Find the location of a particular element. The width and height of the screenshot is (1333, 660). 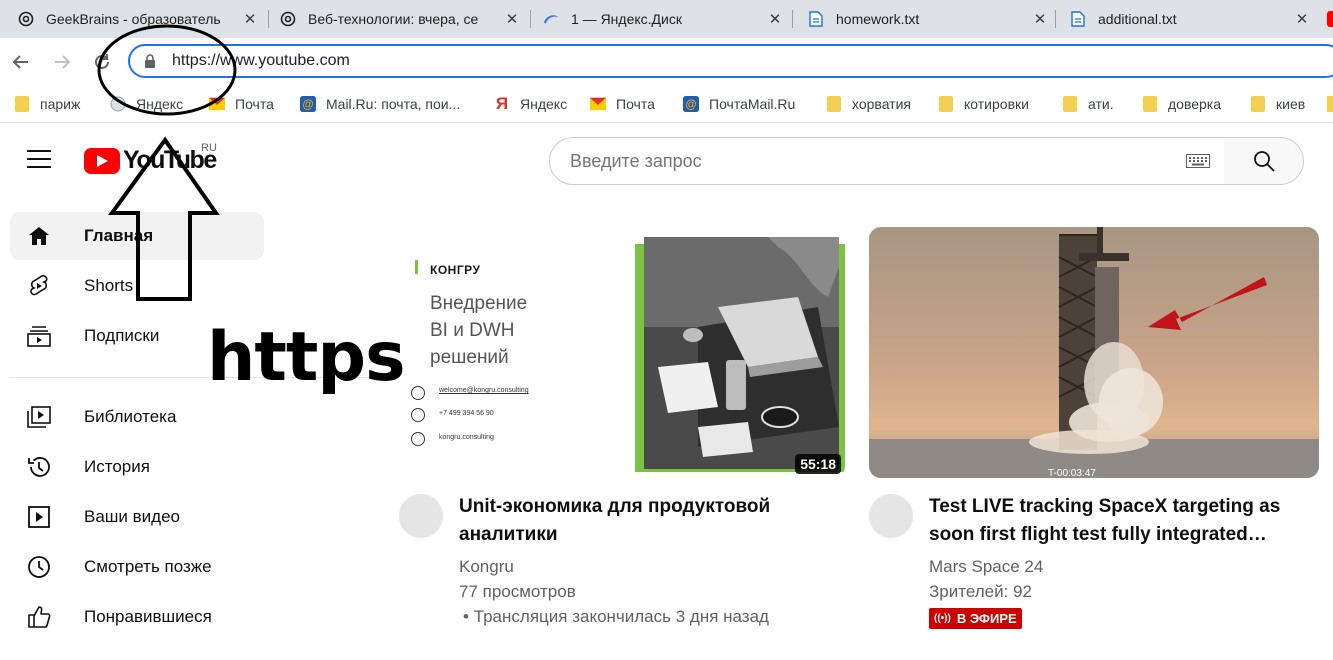

countdown-text: T-00:03:47 is located at coordinates (1072, 473).